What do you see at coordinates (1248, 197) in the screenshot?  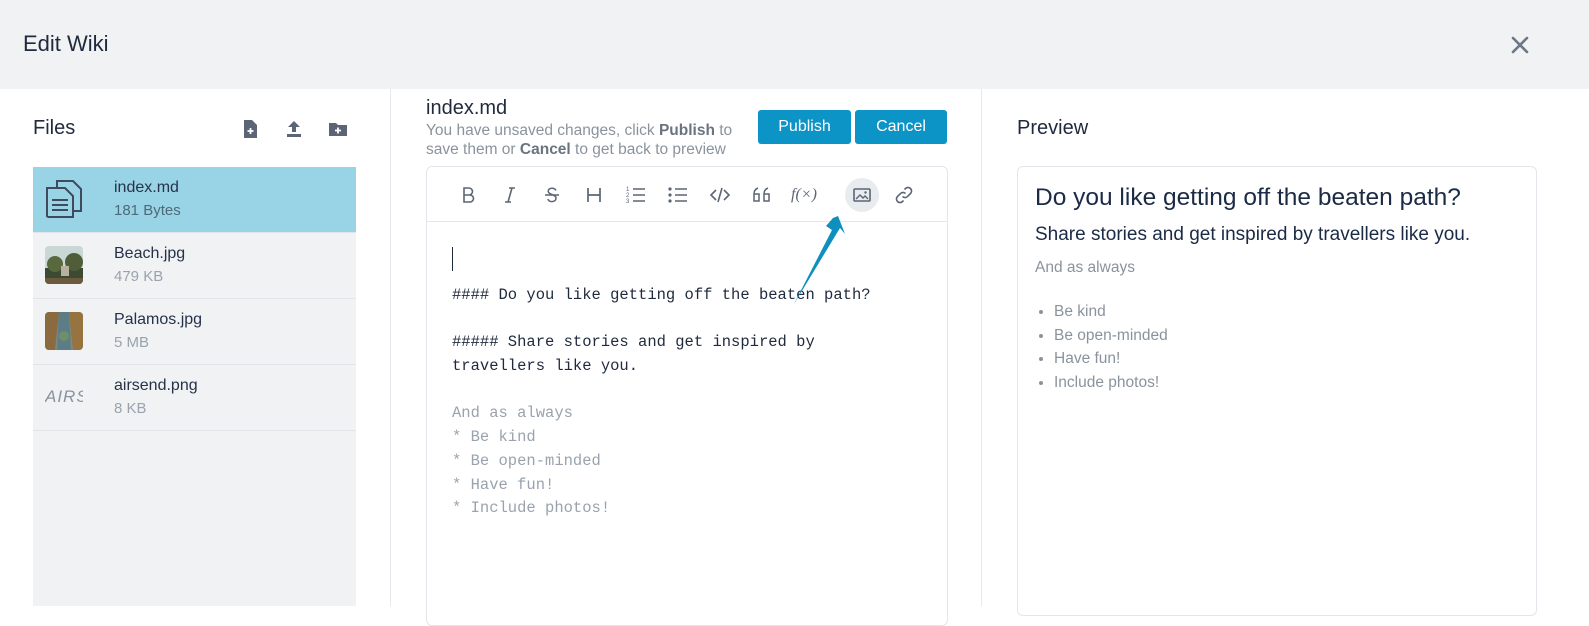 I see `preview-heading: Do you like getting off the beaten path?` at bounding box center [1248, 197].